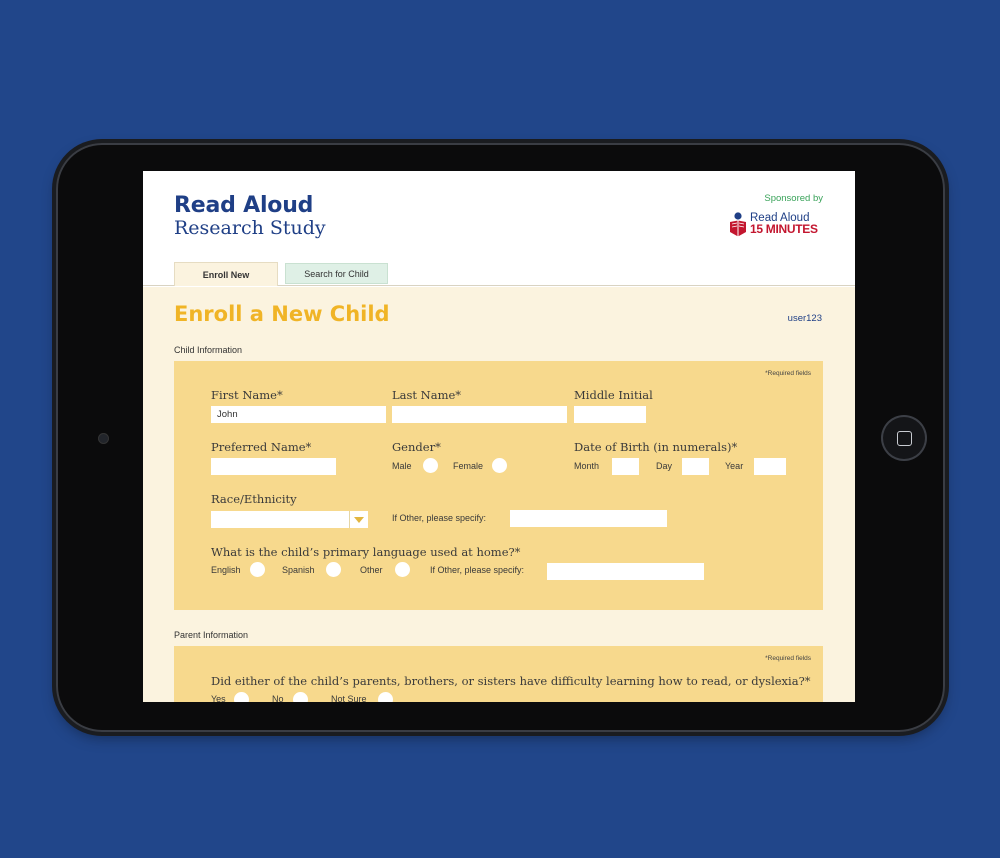 The height and width of the screenshot is (858, 1000). What do you see at coordinates (282, 314) in the screenshot?
I see `page-title: Enroll a New Child` at bounding box center [282, 314].